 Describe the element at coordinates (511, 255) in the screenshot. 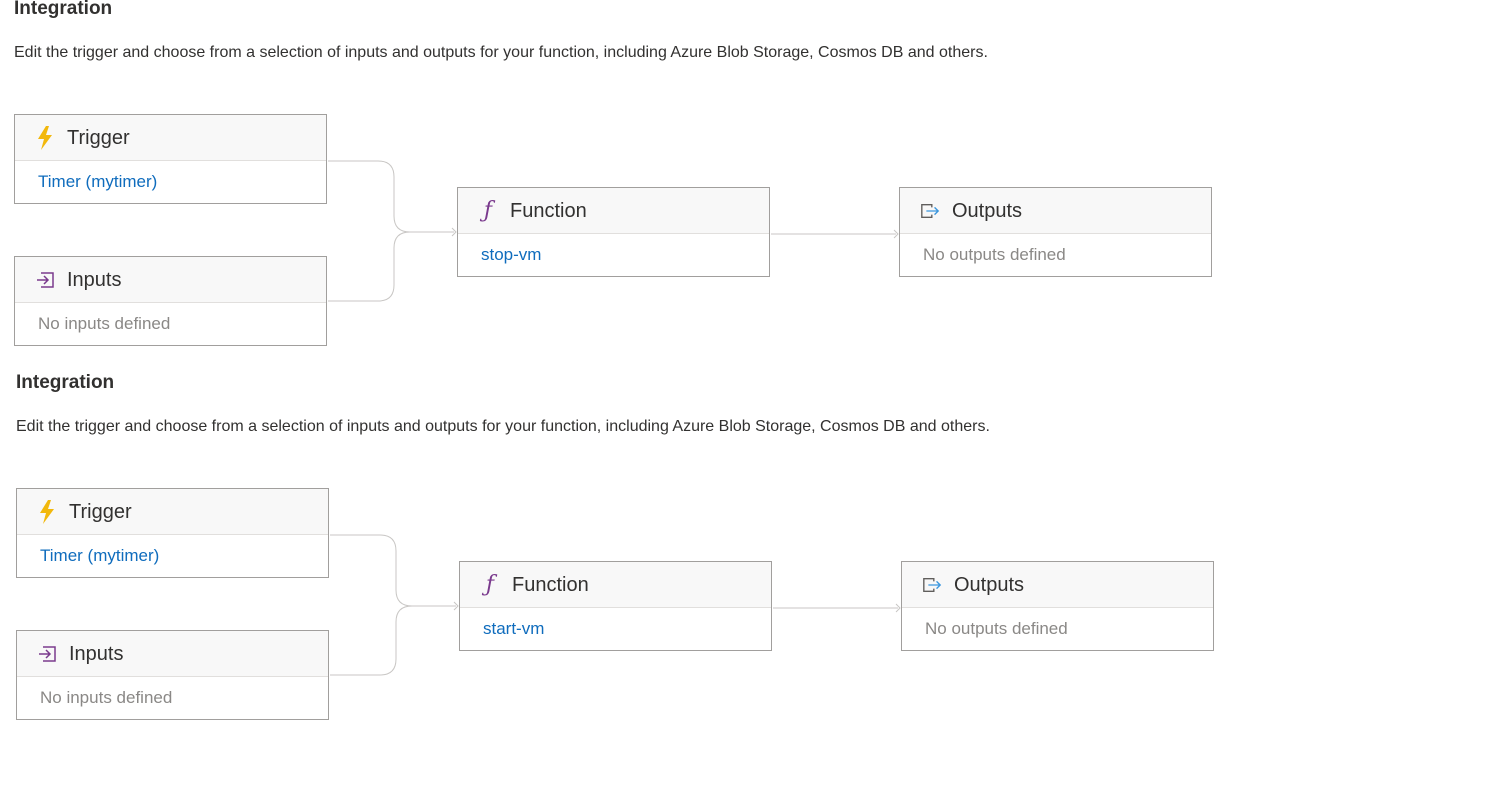

I see `function-link: stop-vm` at that location.